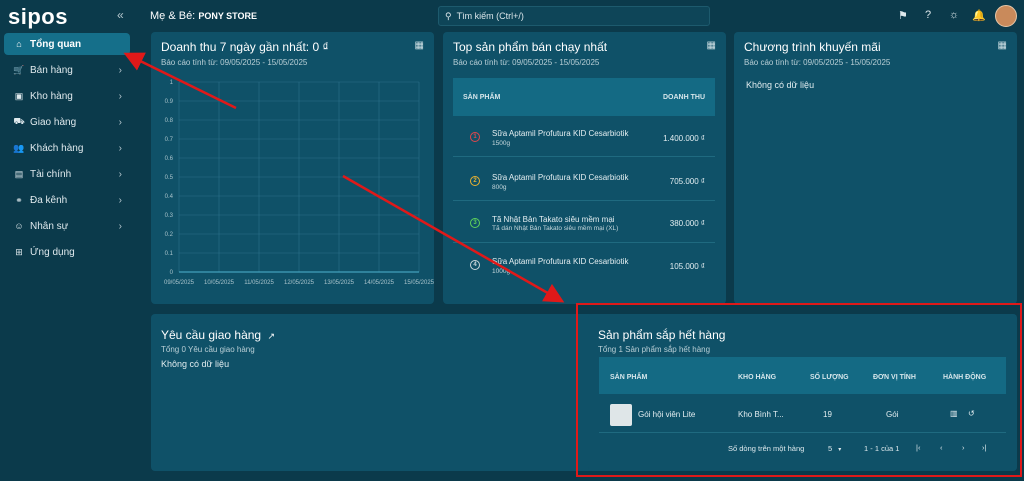 The height and width of the screenshot is (481, 1024). I want to click on product-revenue: 705.000 ₫, so click(687, 181).